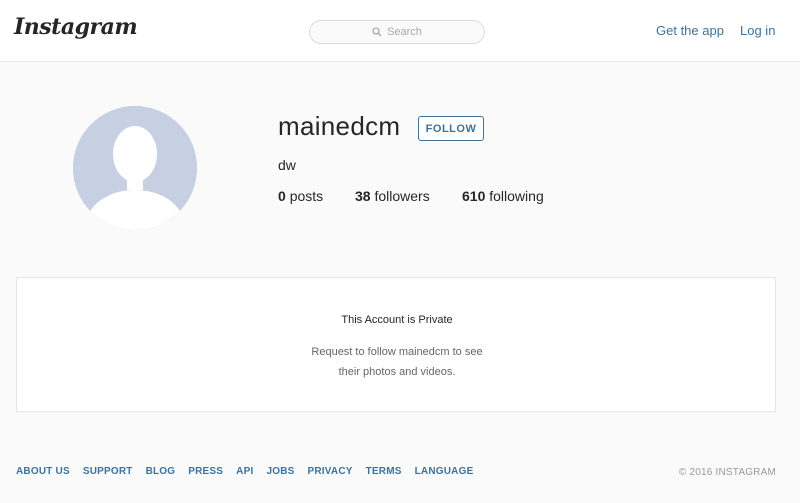 The image size is (800, 503). I want to click on search-placeholder: Search, so click(404, 32).